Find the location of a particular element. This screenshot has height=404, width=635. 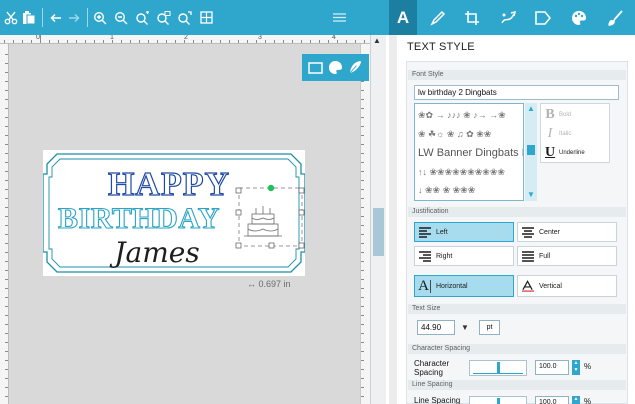

cake-icon is located at coordinates (263, 221).